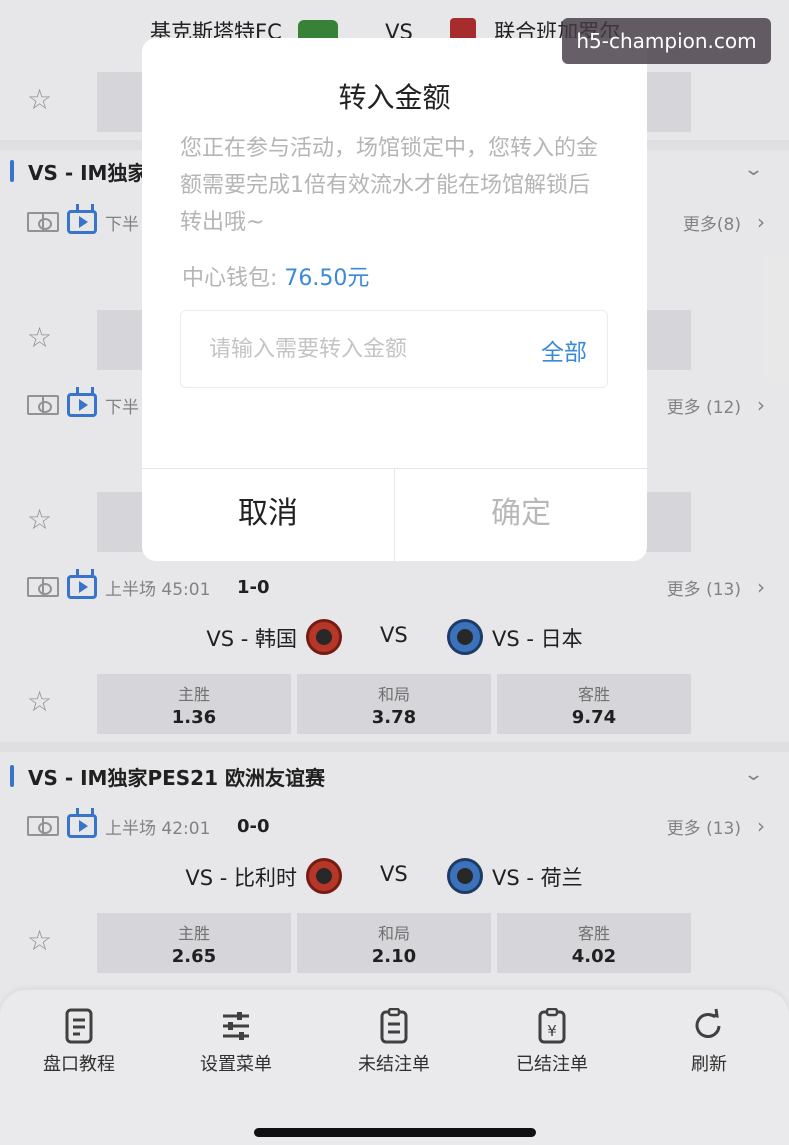  I want to click on dialog-title: 转入金额, so click(394, 97).